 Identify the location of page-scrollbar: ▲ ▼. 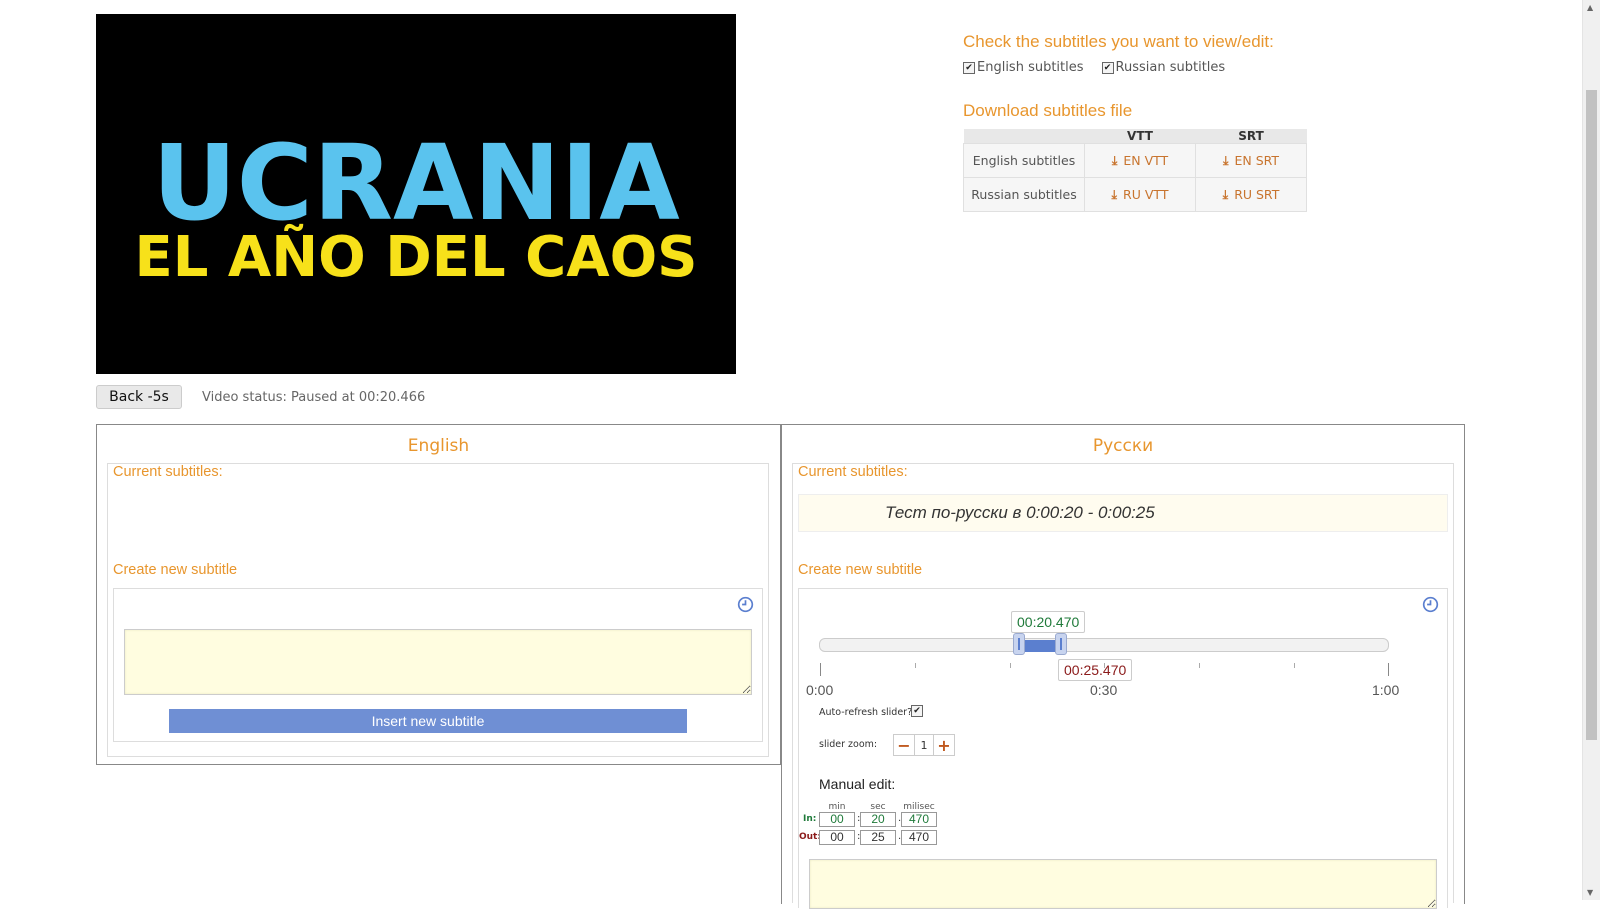
(1591, 450).